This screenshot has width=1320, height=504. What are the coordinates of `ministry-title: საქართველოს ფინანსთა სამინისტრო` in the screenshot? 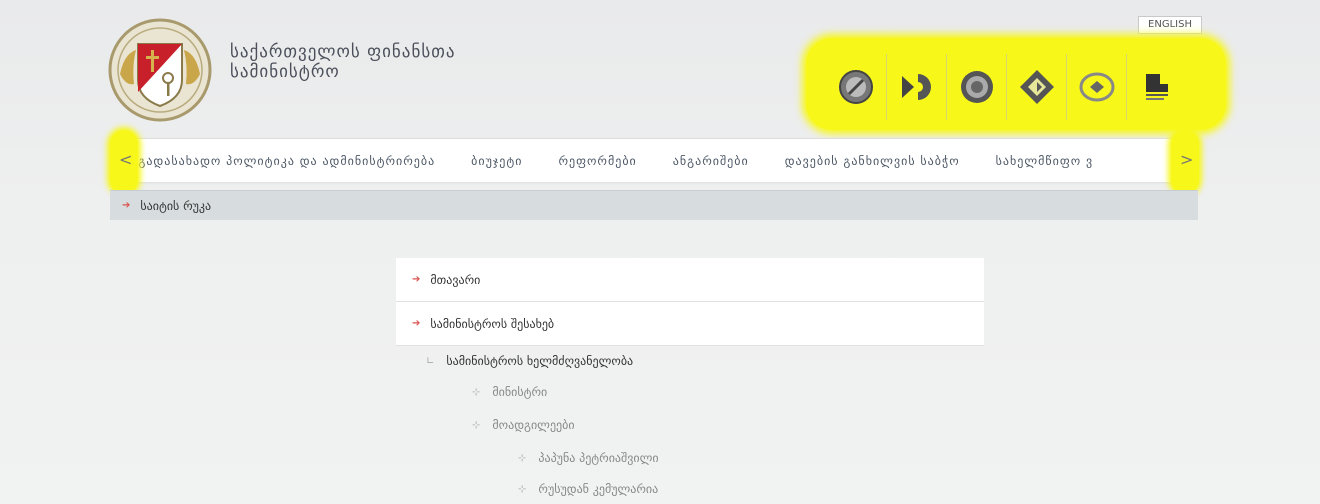 It's located at (342, 62).